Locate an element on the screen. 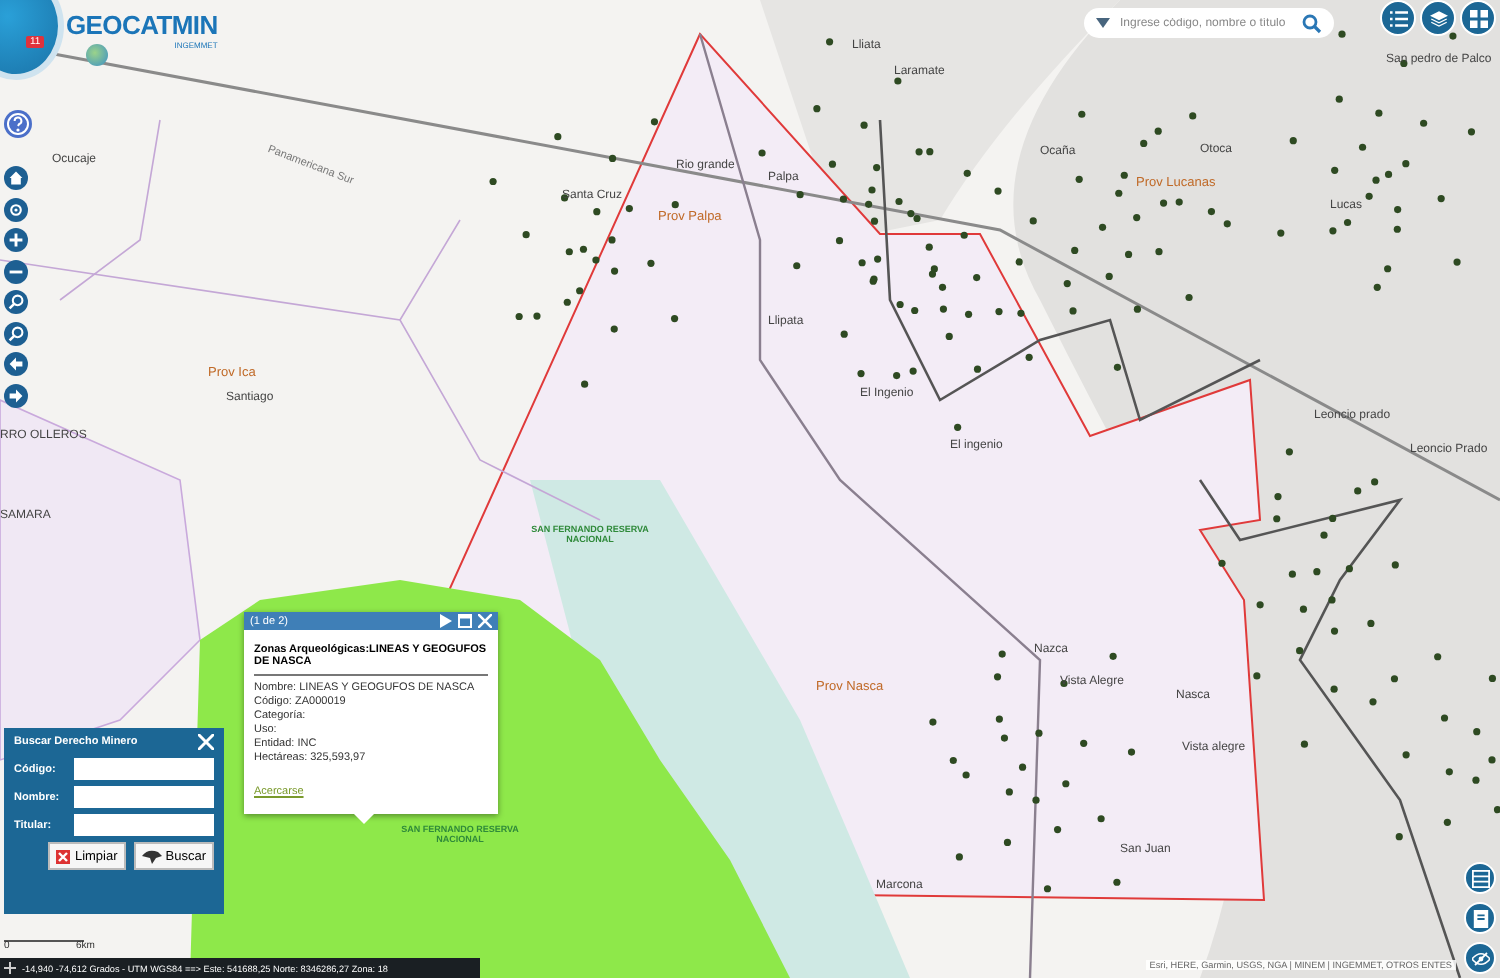 This screenshot has width=1500, height=978. eye-off-icon is located at coordinates (1480, 958).